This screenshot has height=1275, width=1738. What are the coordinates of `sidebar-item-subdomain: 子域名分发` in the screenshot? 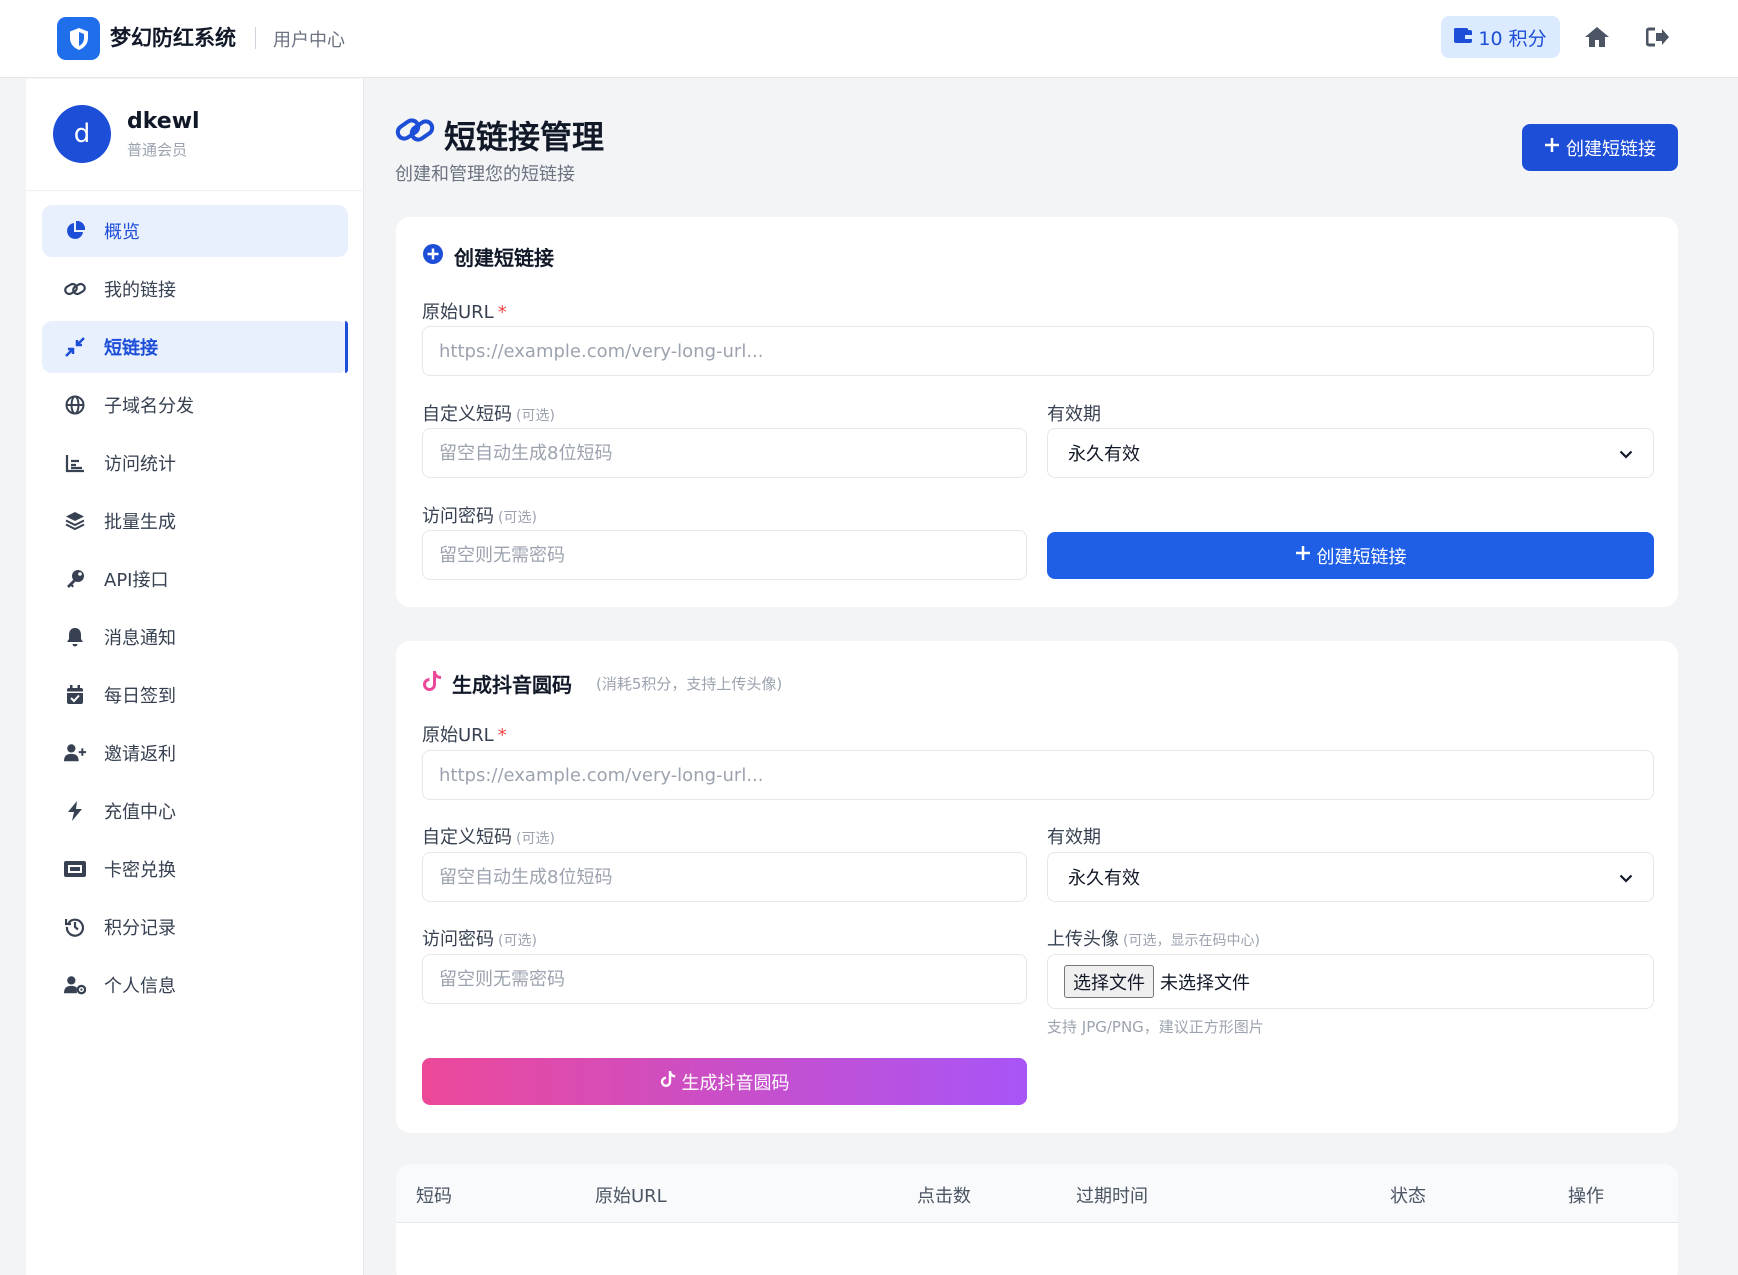 It's located at (195, 405).